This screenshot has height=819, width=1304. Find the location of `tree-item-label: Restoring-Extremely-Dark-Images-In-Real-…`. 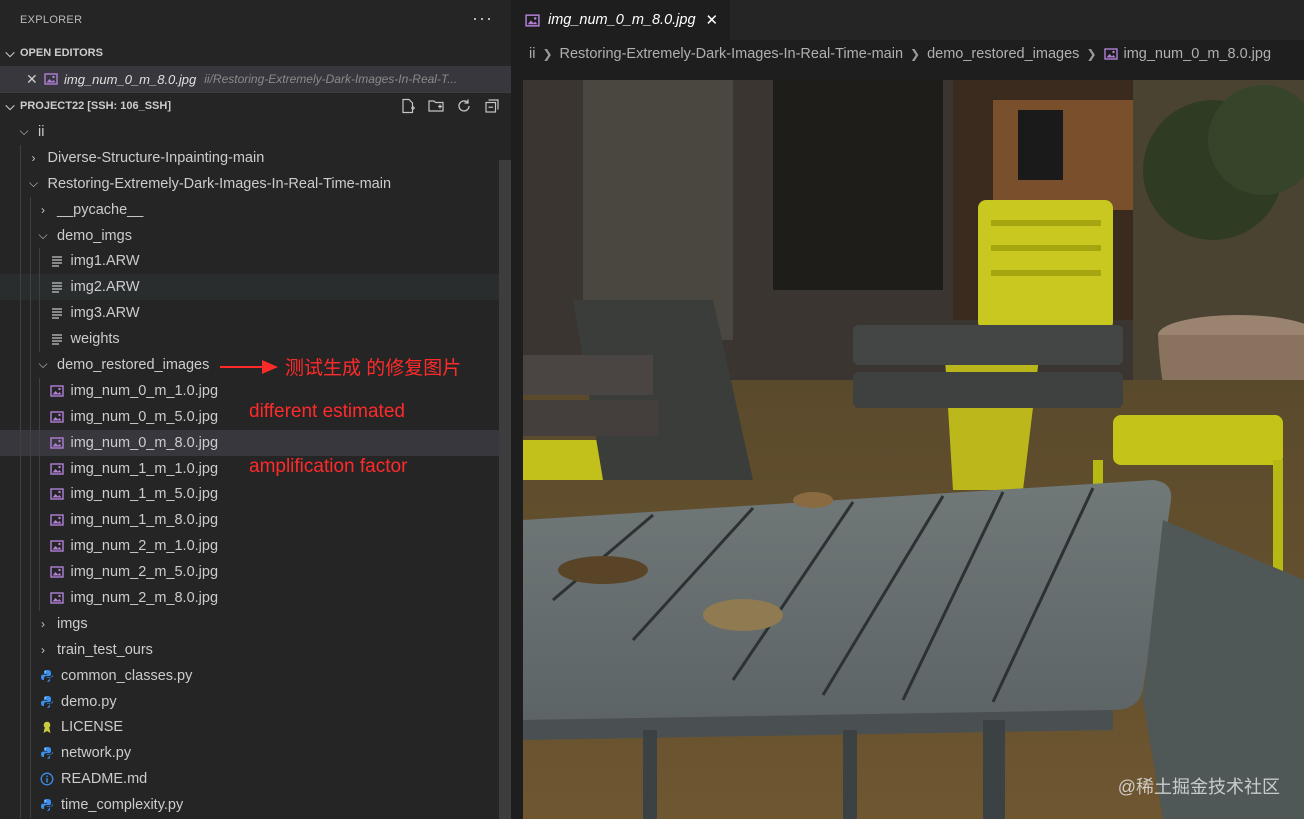

tree-item-label: Restoring-Extremely-Dark-Images-In-Real-… is located at coordinates (219, 183).